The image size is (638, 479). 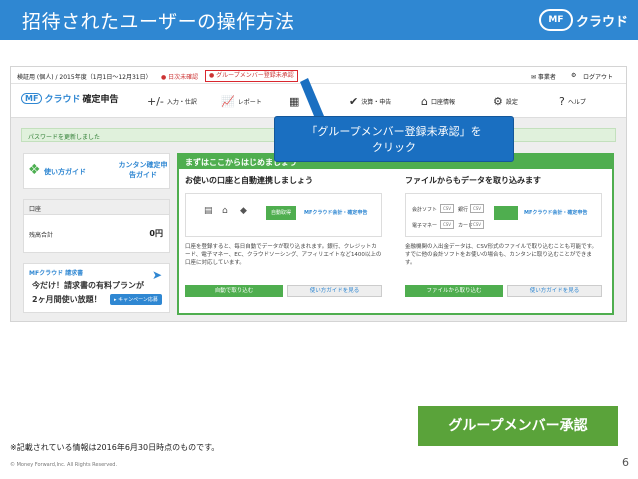 I want to click on info-date-note: ※記載されている情報は2016年6月30日時点のものです。, so click(x=115, y=447).